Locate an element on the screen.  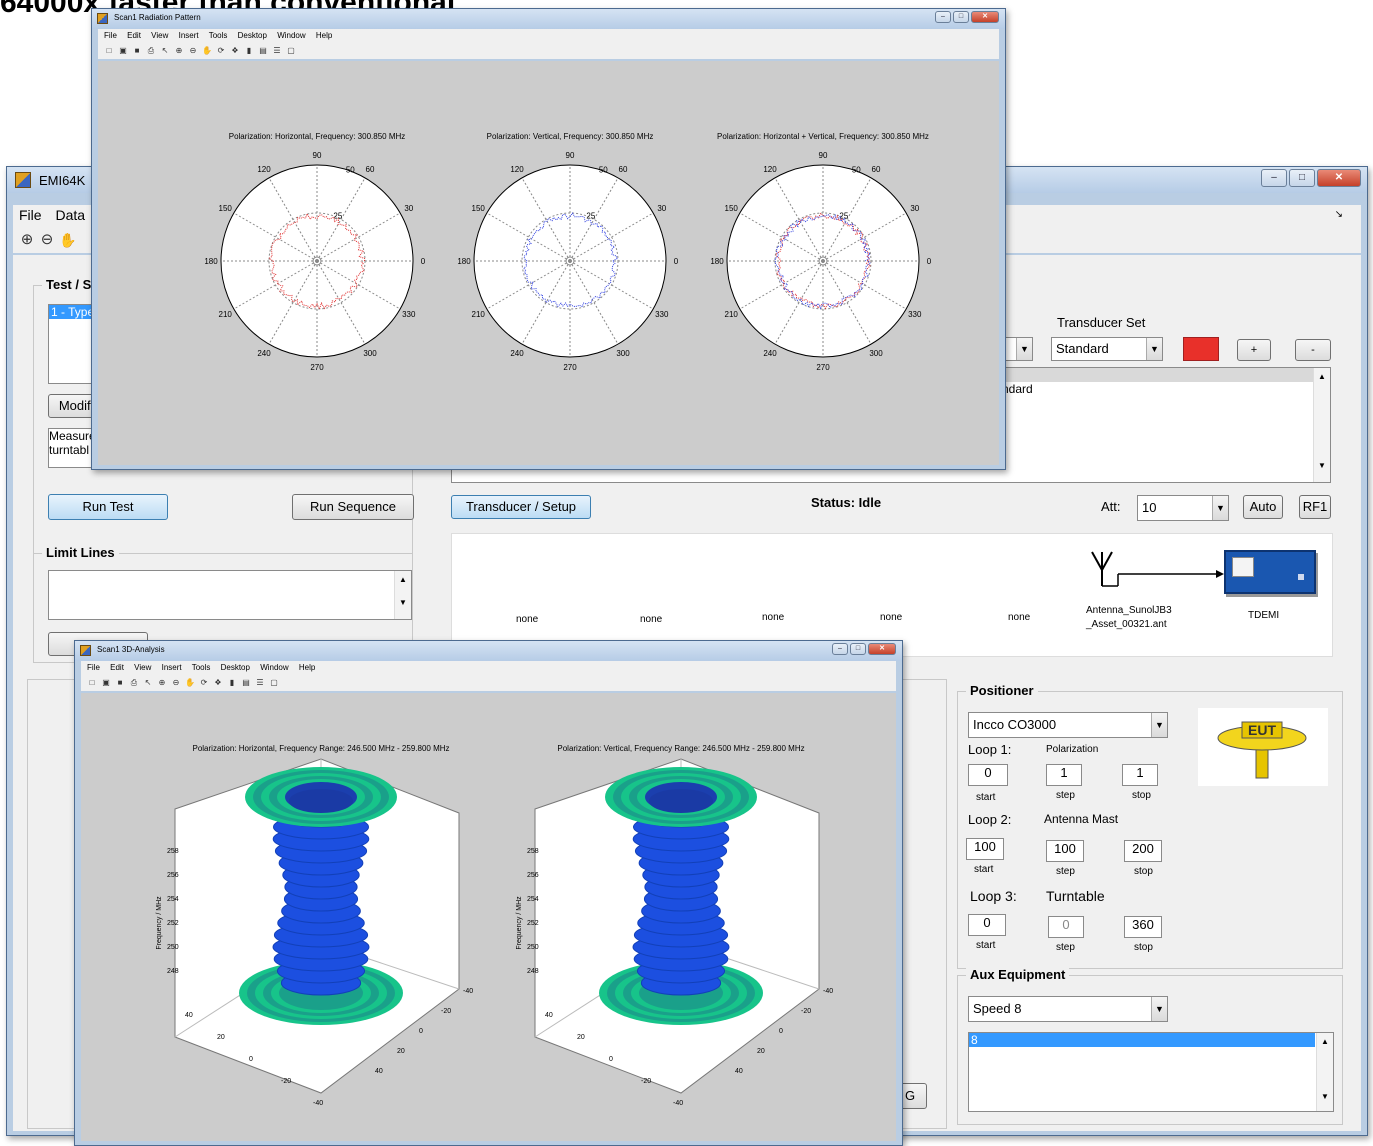
aux-list-scrollbar: ▲ ▼ is located at coordinates (1324, 1072).